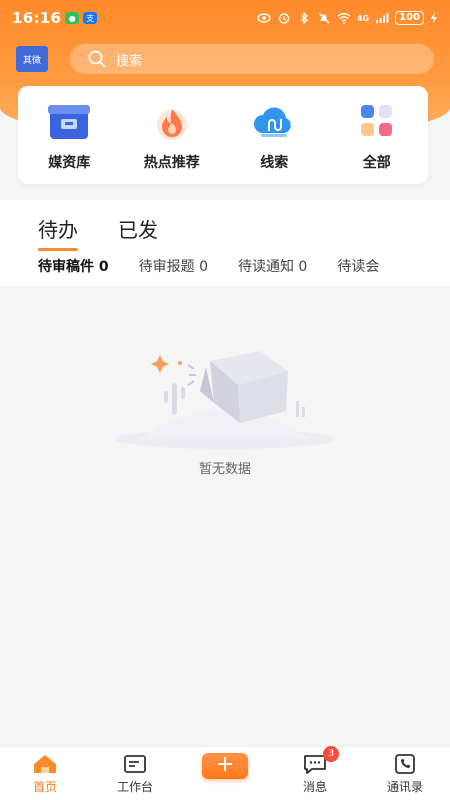 Image resolution: width=450 pixels, height=800 pixels. I want to click on org-switch-button: 其微, so click(32, 59).